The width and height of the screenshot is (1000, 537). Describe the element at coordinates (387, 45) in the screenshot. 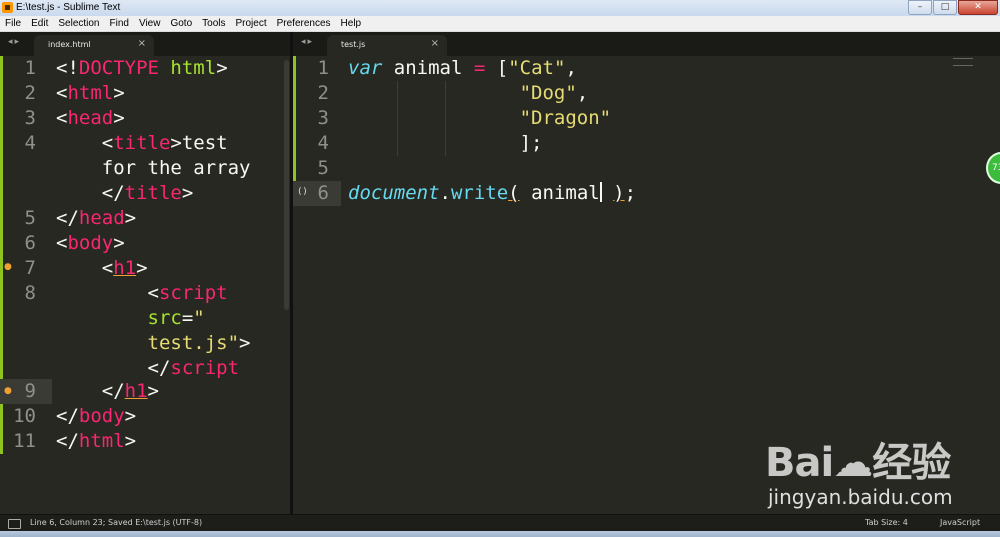

I see `tab-test-js: test.js ×` at that location.